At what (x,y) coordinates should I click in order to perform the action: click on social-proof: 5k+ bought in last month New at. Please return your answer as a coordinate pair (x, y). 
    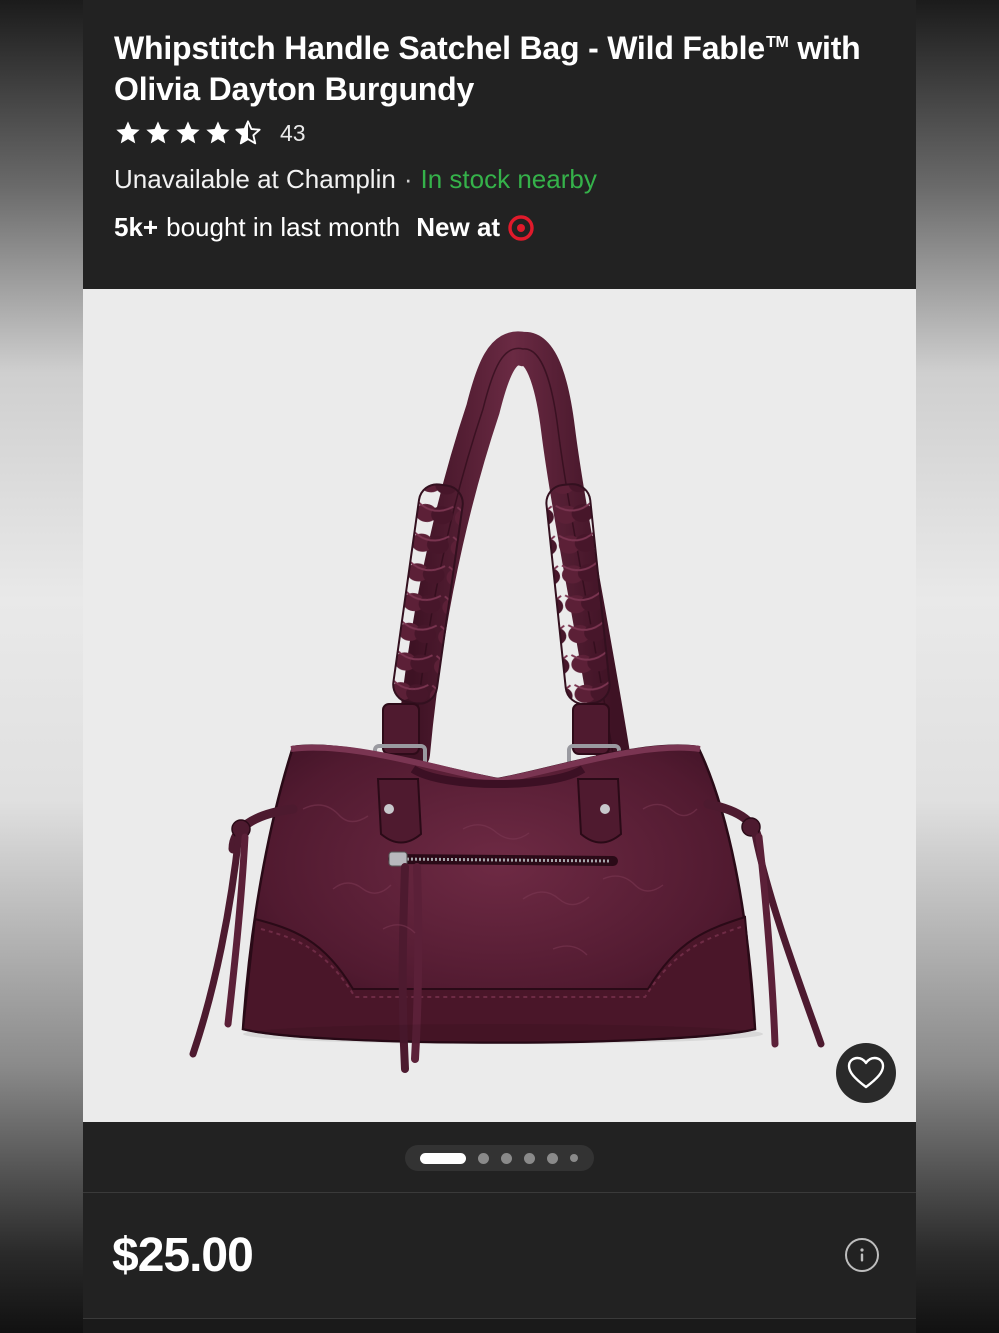
    Looking at the image, I should click on (324, 227).